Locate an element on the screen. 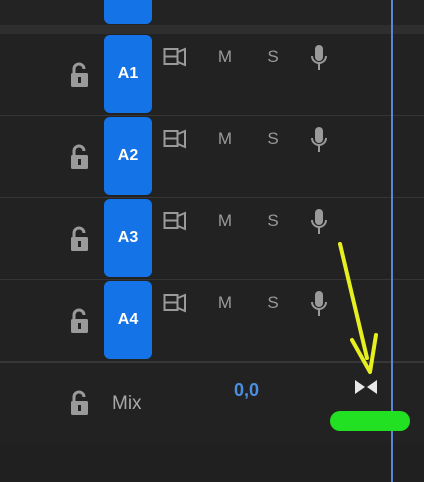 This screenshot has height=482, width=424. track-label-a2: A2 is located at coordinates (128, 156).